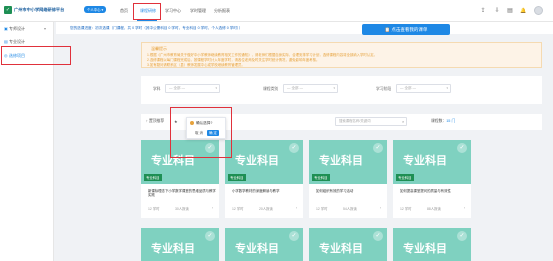 The image size is (553, 261). What do you see at coordinates (341, 90) in the screenshot?
I see `filter-bar: 学科 — 全部 — ▾ 课程类别 — 全部 — ▾ 学习阶段 — 全部 — ▾` at bounding box center [341, 90].